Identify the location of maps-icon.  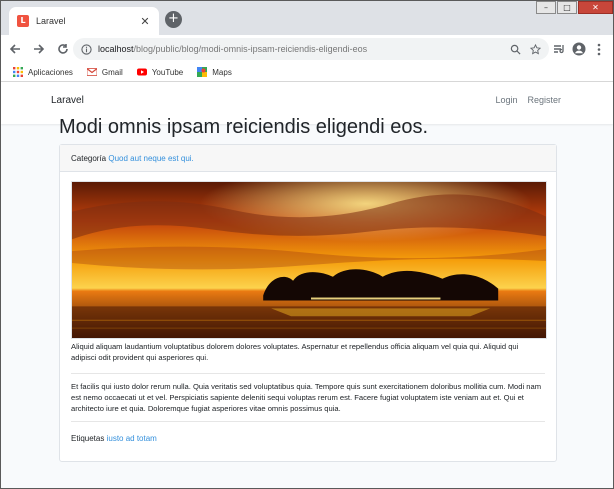
(202, 72).